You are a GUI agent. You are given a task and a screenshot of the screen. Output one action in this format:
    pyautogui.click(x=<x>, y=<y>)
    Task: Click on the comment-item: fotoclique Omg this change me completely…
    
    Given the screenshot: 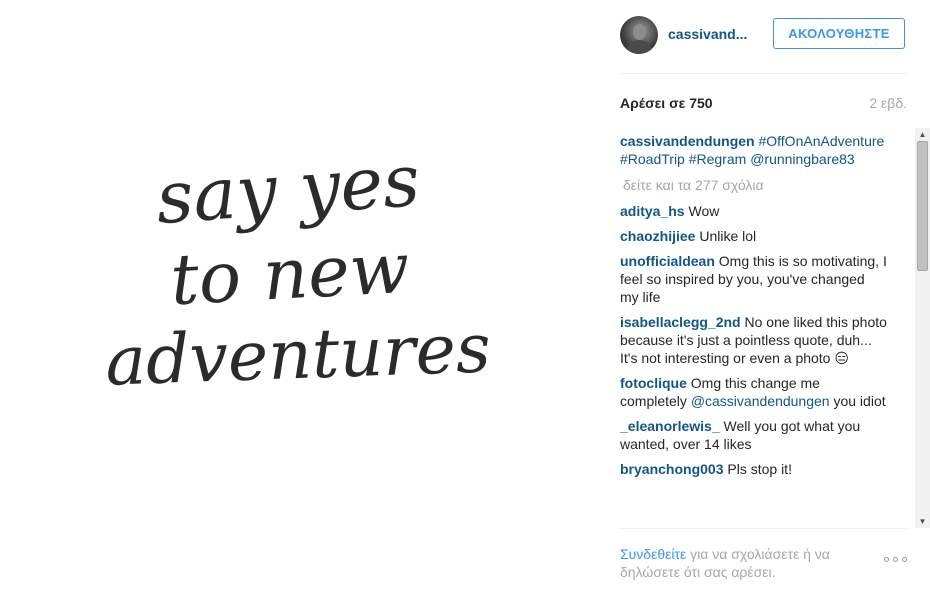 What is the action you would take?
    pyautogui.click(x=763, y=392)
    